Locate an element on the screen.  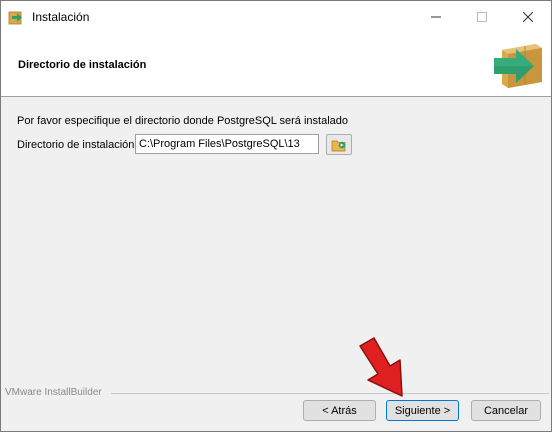
folder-browse-icon is located at coordinates (338, 145).